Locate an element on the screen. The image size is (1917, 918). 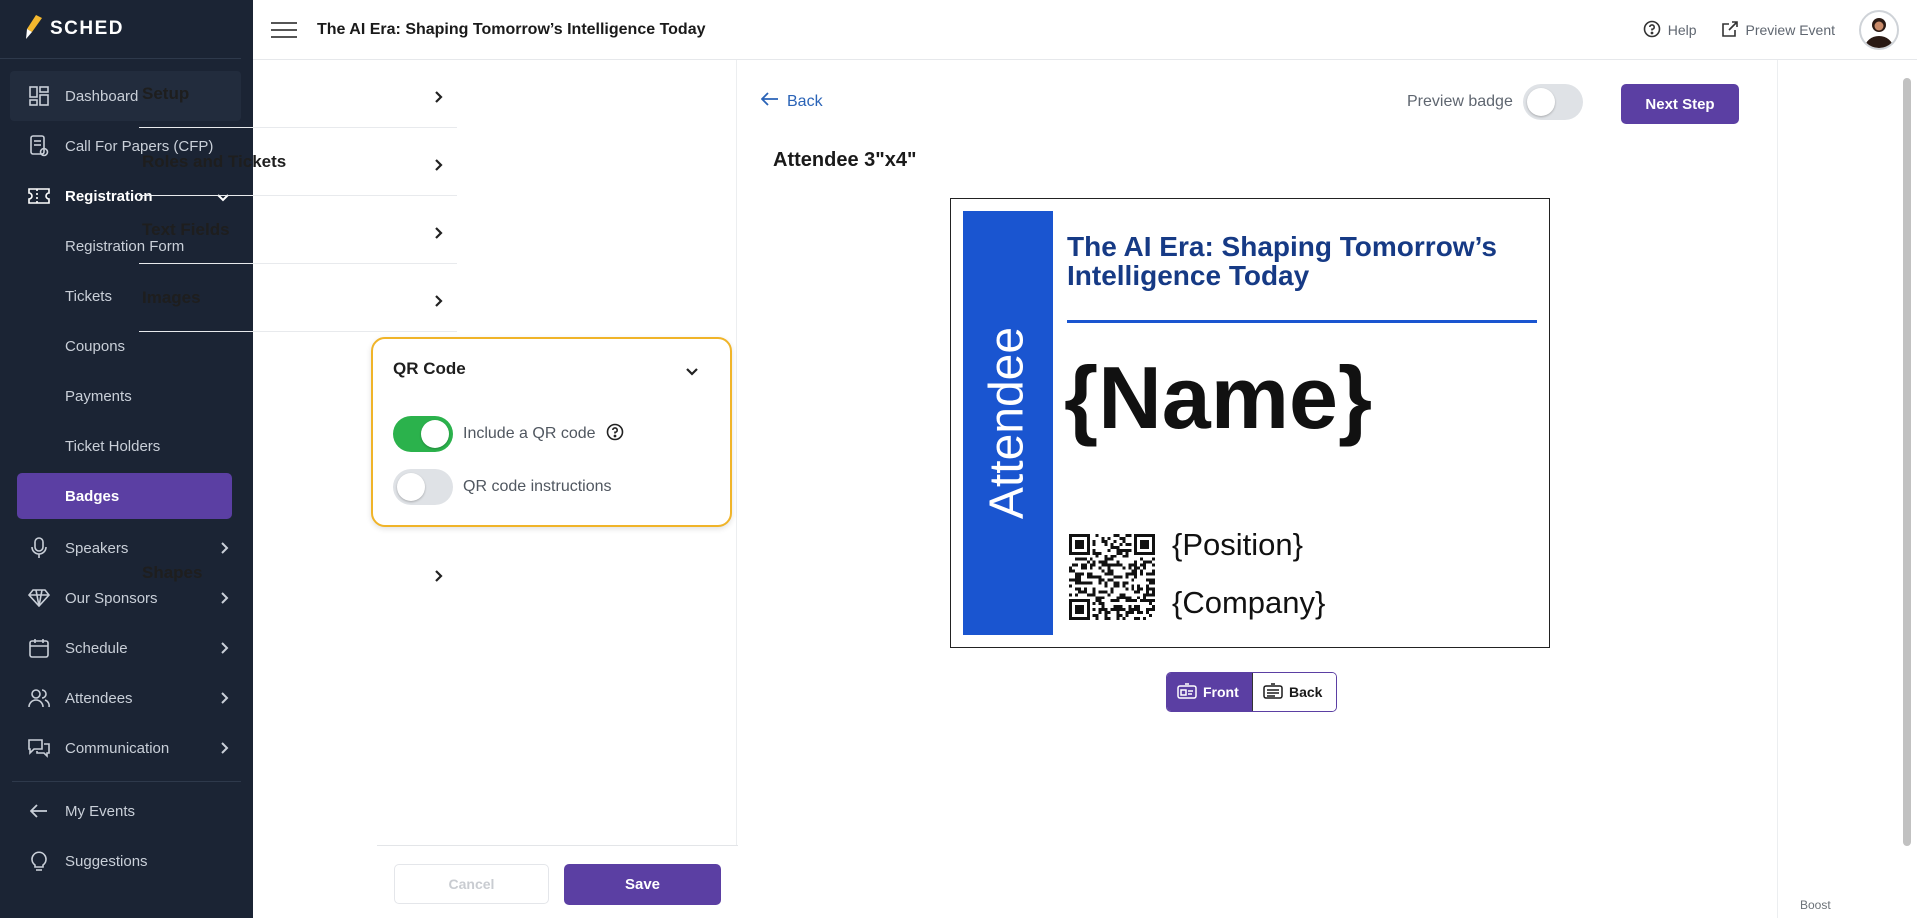
sidebar-item-suggestions: Suggestions is located at coordinates (126, 861).